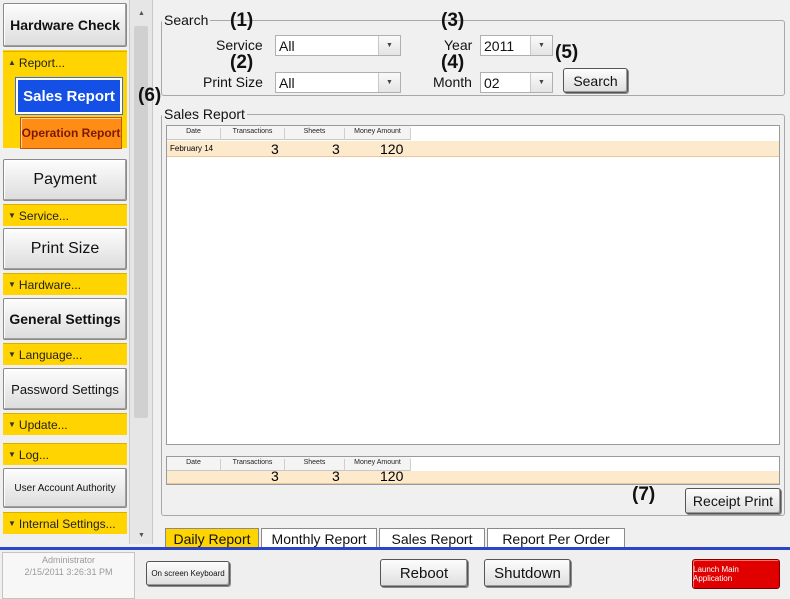 This screenshot has height=599, width=790. I want to click on tab-report-per-order: Report Per Order, so click(556, 538).